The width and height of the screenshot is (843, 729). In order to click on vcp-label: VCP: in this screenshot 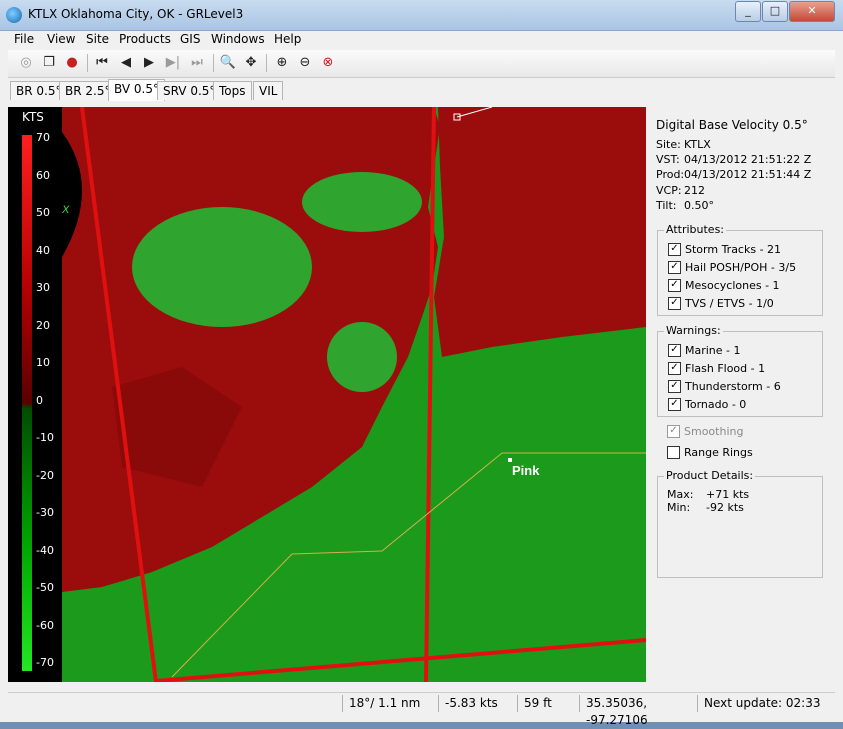, I will do `click(669, 190)`.